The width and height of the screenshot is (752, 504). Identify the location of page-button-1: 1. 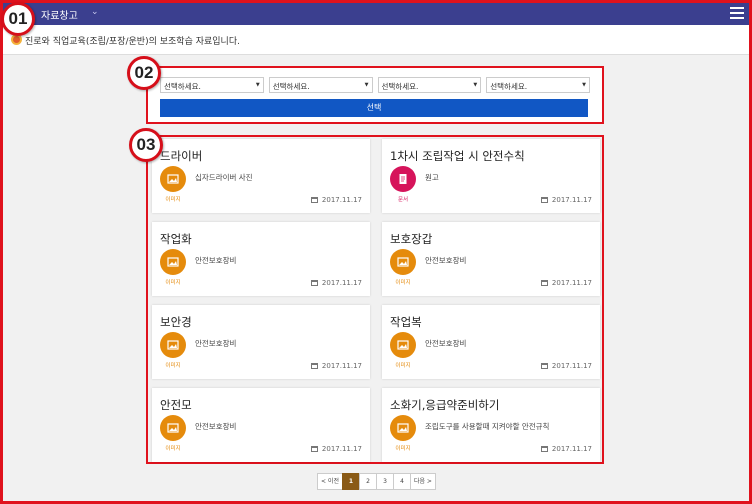
(350, 481).